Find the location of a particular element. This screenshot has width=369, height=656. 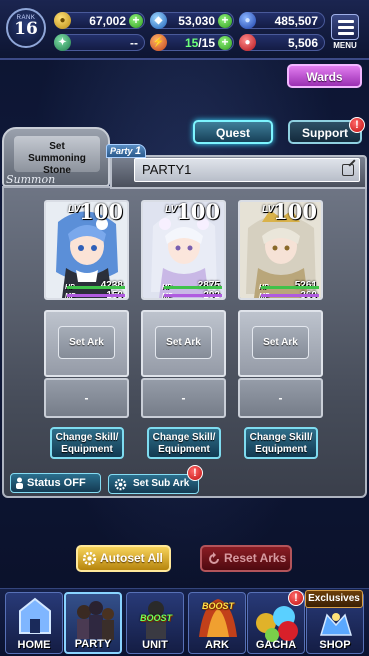

crystal-icon: ◆ is located at coordinates (158, 20).